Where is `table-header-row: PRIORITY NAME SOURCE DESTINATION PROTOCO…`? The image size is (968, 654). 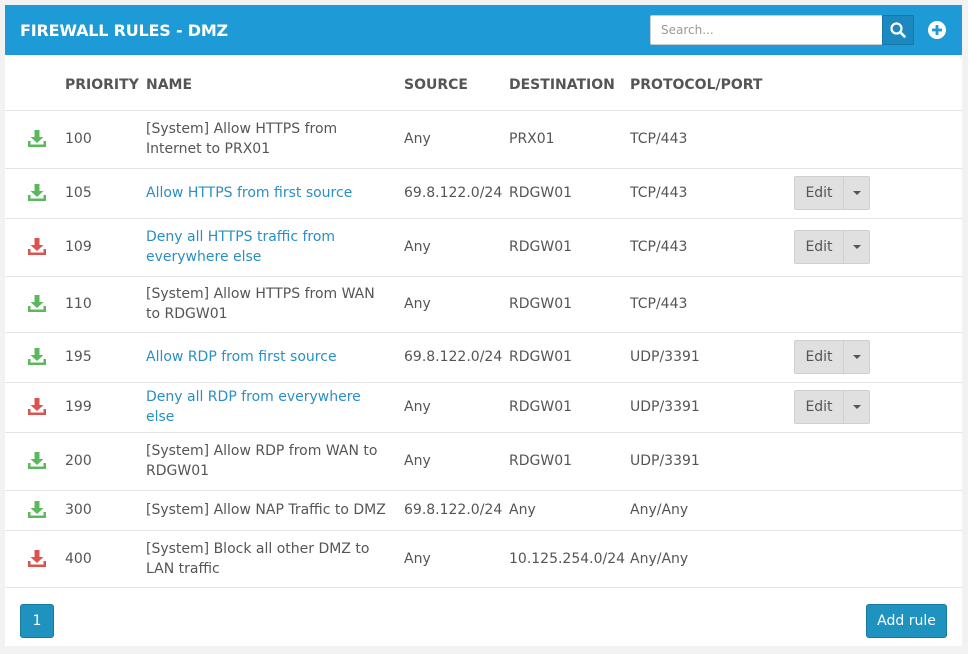 table-header-row: PRIORITY NAME SOURCE DESTINATION PROTOCO… is located at coordinates (483, 83).